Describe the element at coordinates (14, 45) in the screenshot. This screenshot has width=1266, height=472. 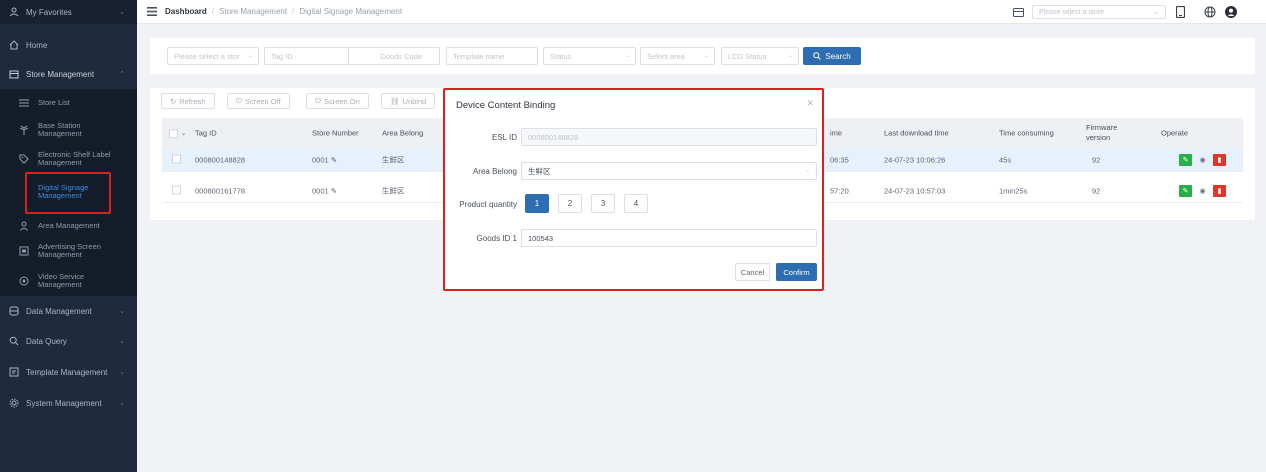
I see `home-icon` at that location.